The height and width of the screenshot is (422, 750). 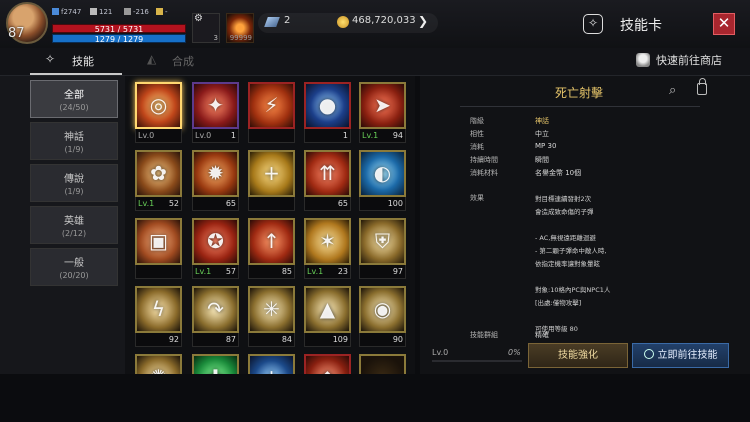 What do you see at coordinates (158, 173) in the screenshot?
I see `skill-glyph-icon: ✿` at bounding box center [158, 173].